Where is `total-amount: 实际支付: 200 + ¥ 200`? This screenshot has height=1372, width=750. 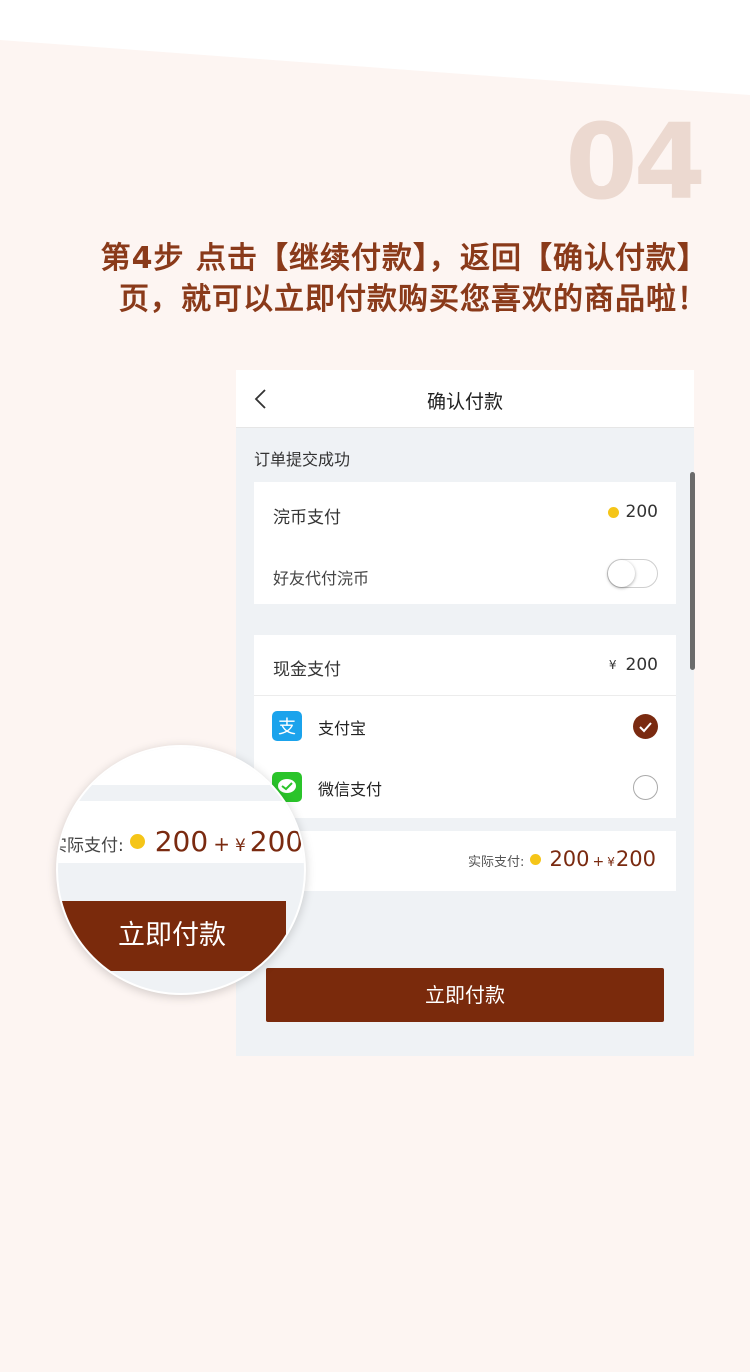 total-amount: 实际支付: 200 + ¥ 200 is located at coordinates (562, 859).